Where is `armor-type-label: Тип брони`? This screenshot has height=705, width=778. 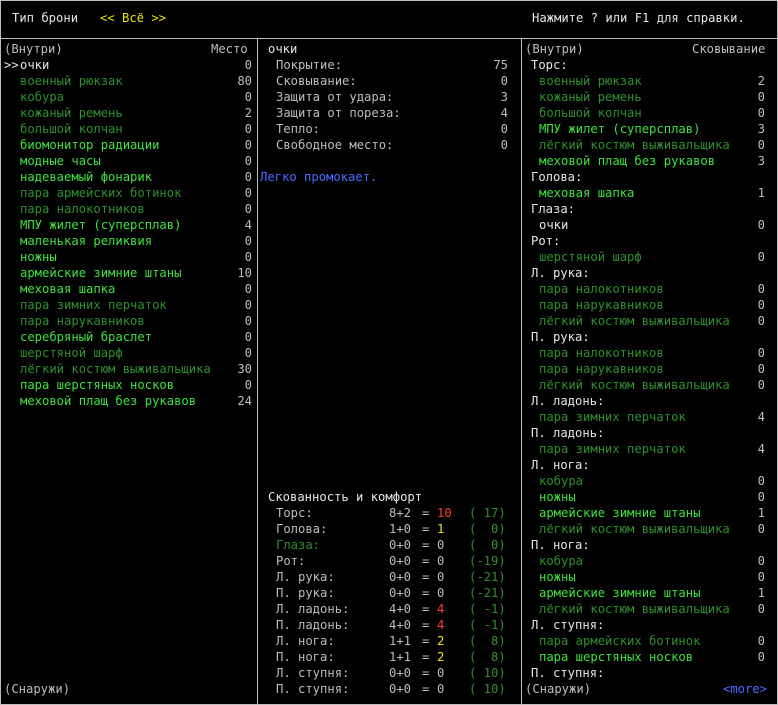
armor-type-label: Тип брони is located at coordinates (45, 18).